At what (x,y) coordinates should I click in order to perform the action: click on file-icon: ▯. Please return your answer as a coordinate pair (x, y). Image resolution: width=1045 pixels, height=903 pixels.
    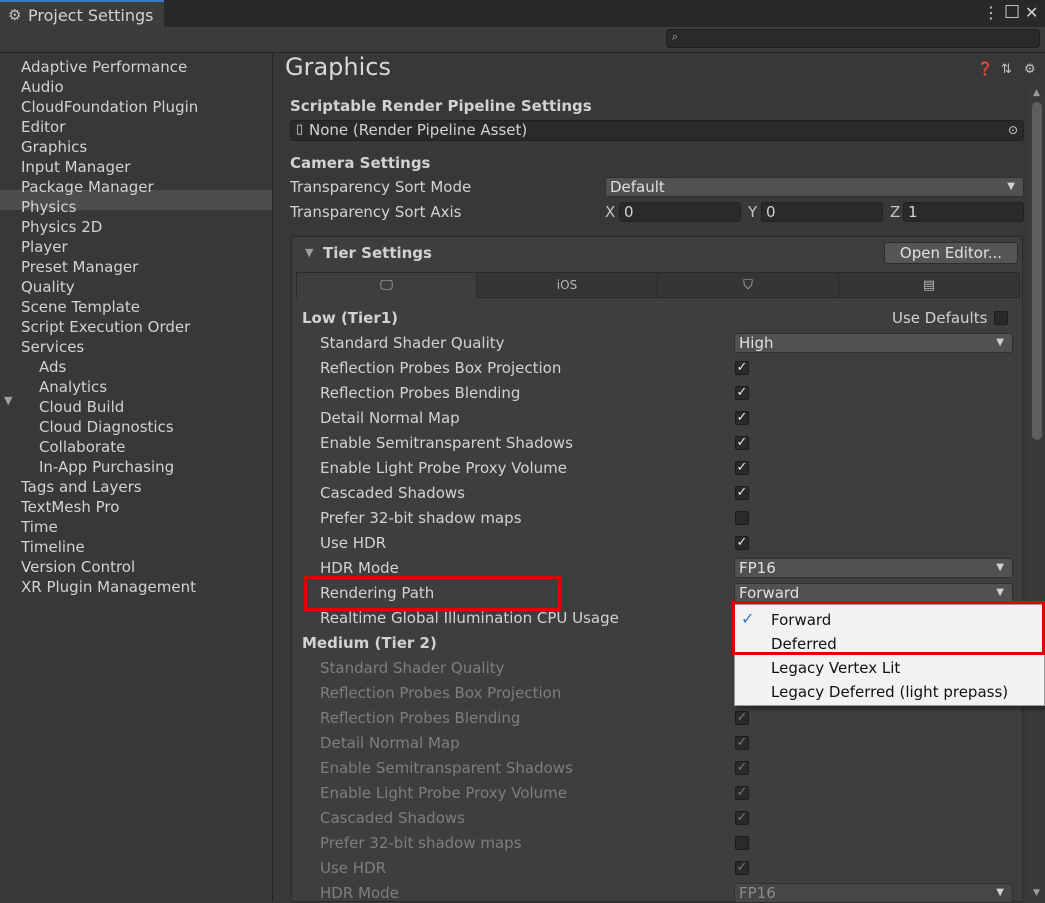
    Looking at the image, I should click on (300, 129).